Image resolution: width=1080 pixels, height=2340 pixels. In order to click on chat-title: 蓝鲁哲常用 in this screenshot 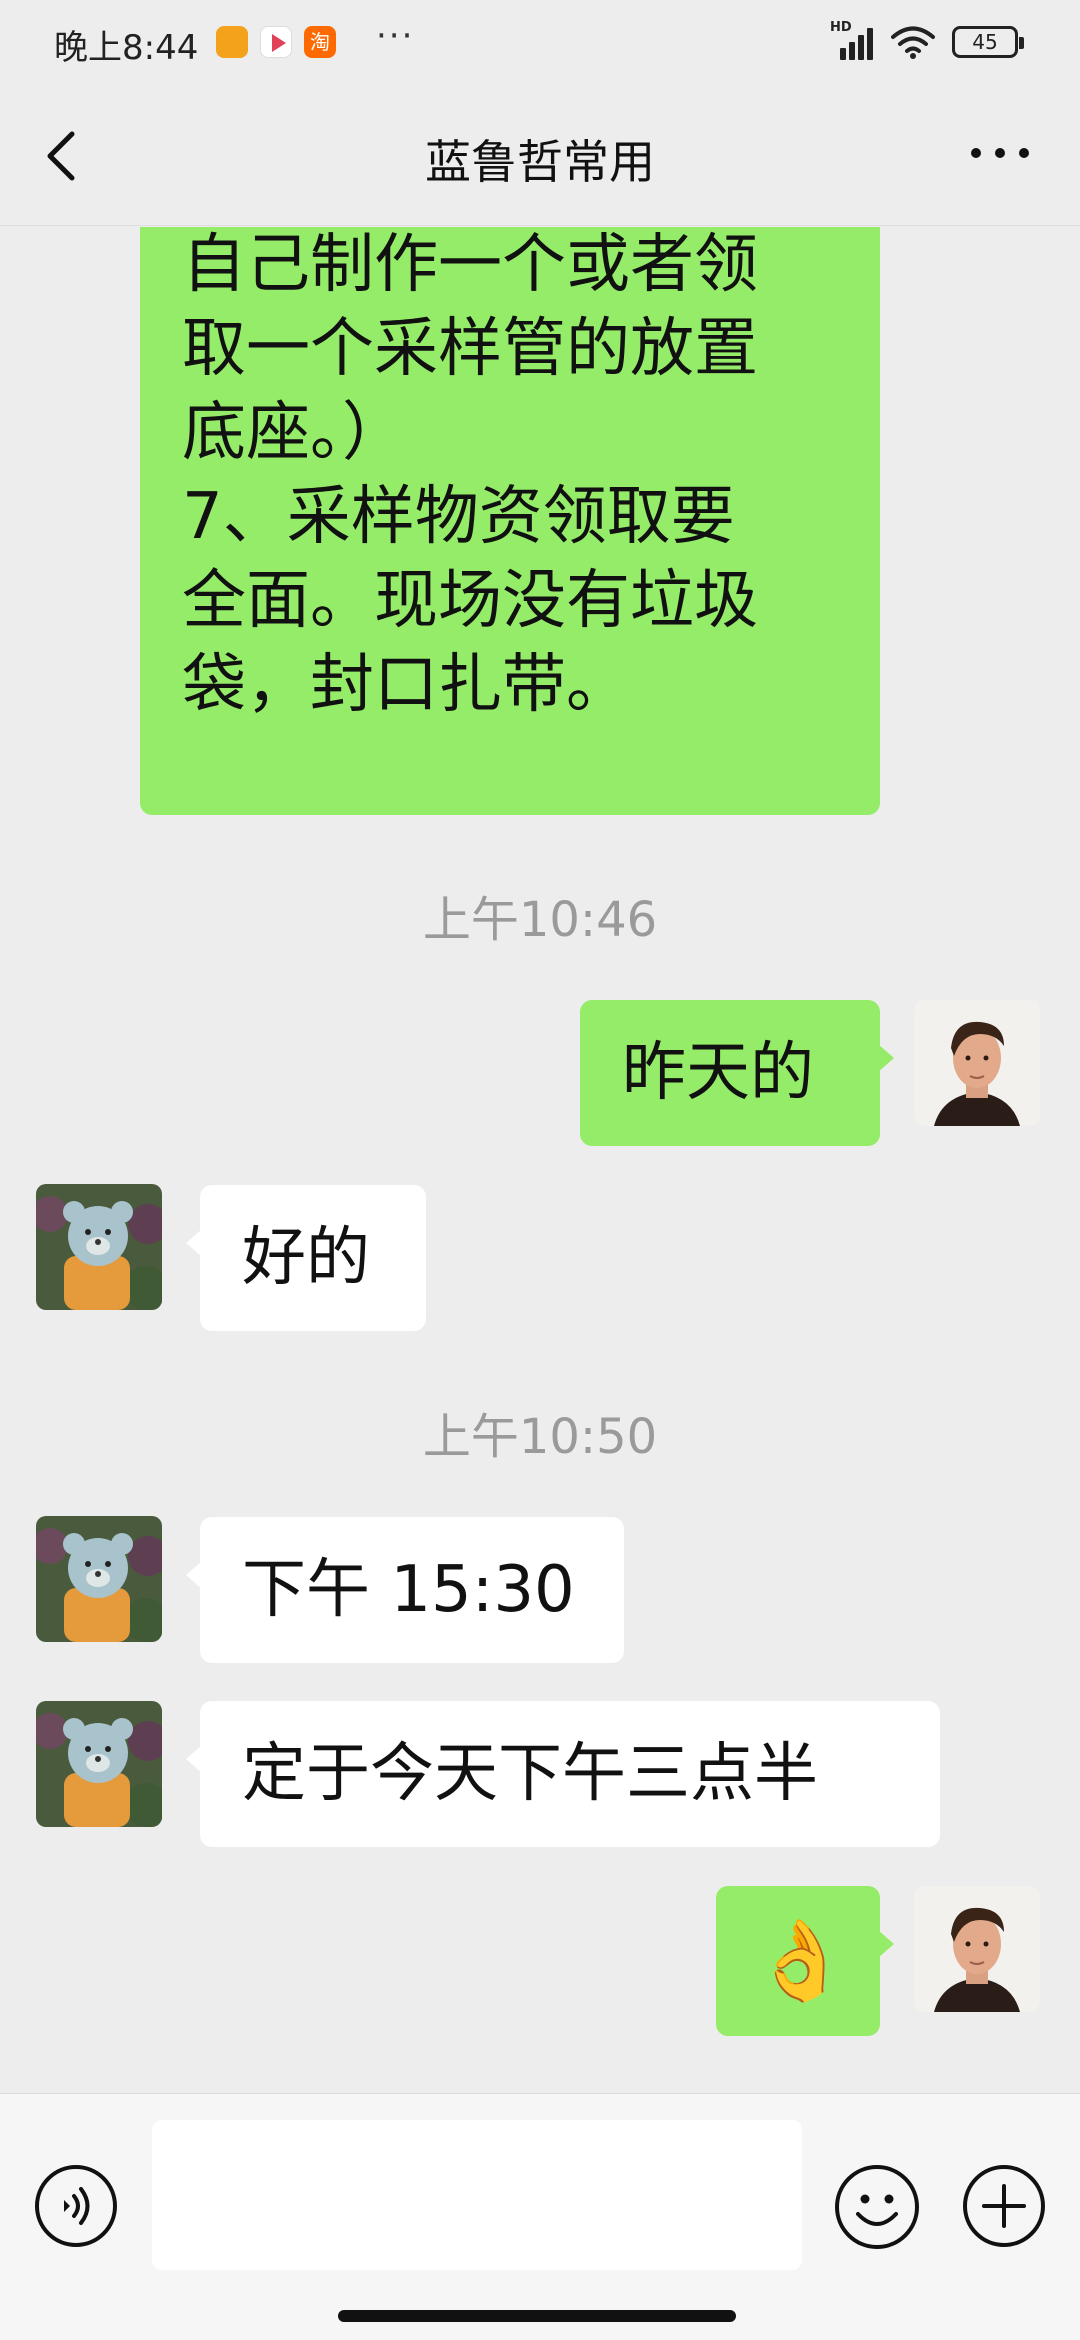, I will do `click(540, 162)`.